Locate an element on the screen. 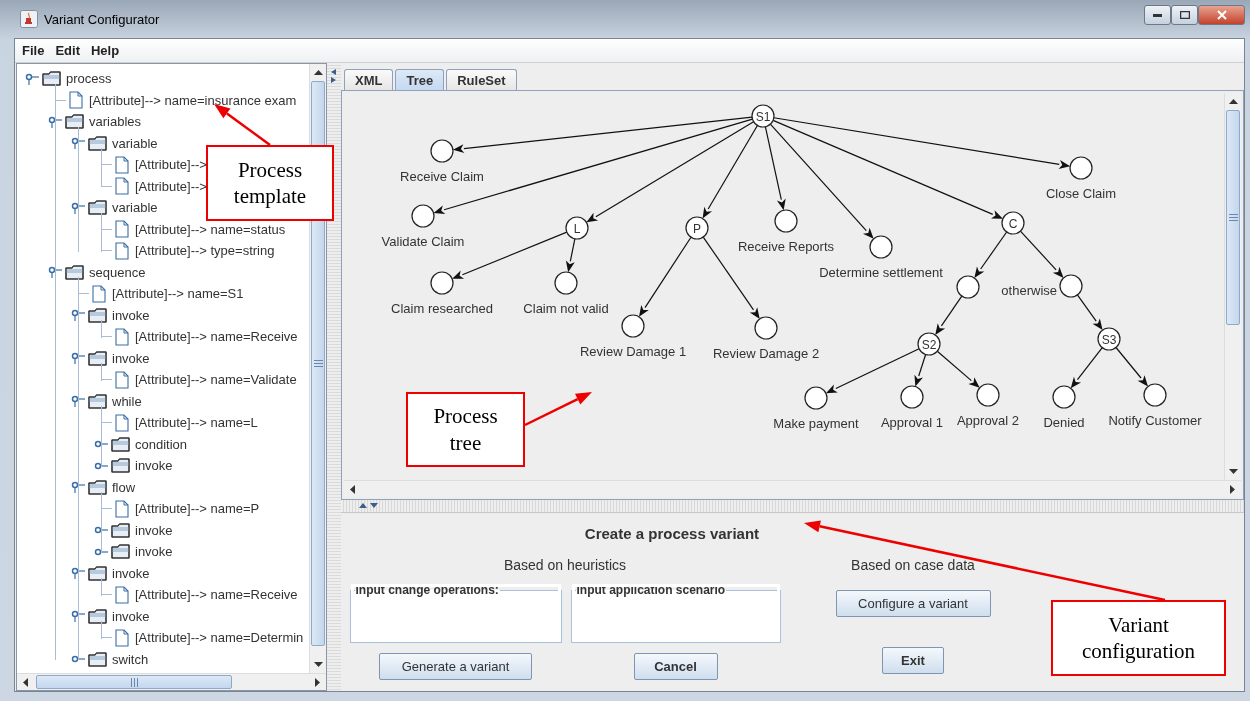 The height and width of the screenshot is (701, 1250). menu-item: File is located at coordinates (33, 50).